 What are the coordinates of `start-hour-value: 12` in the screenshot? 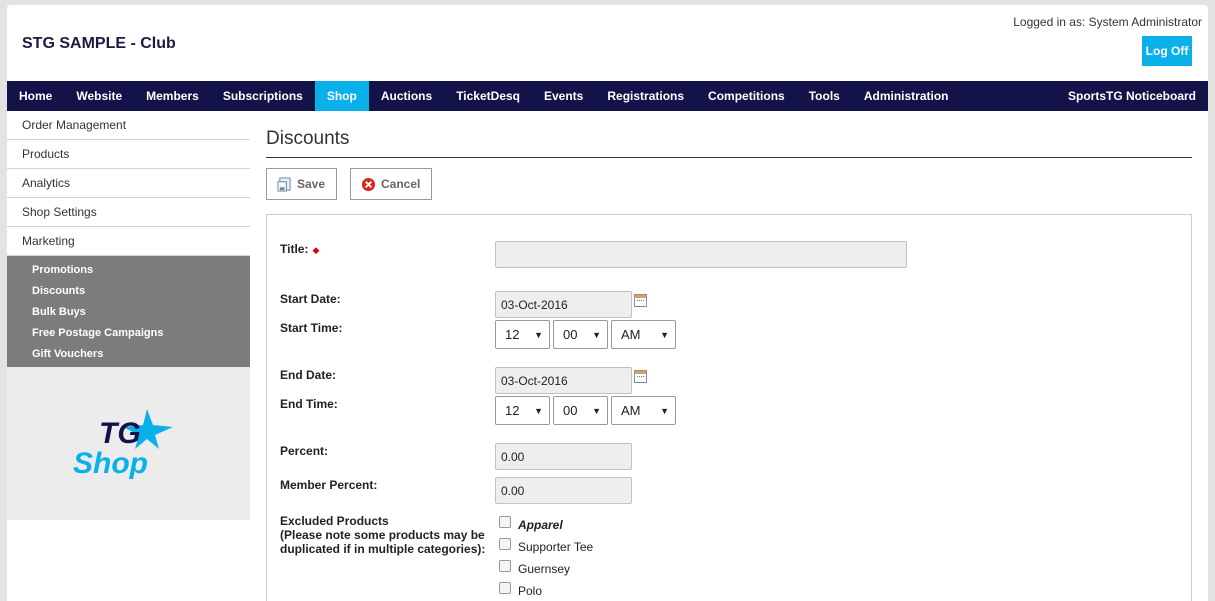 It's located at (512, 334).